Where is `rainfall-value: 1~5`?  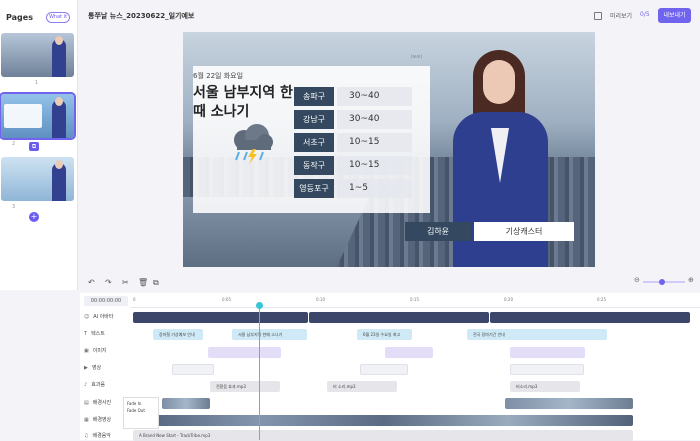
rainfall-value: 1~5 is located at coordinates (374, 188).